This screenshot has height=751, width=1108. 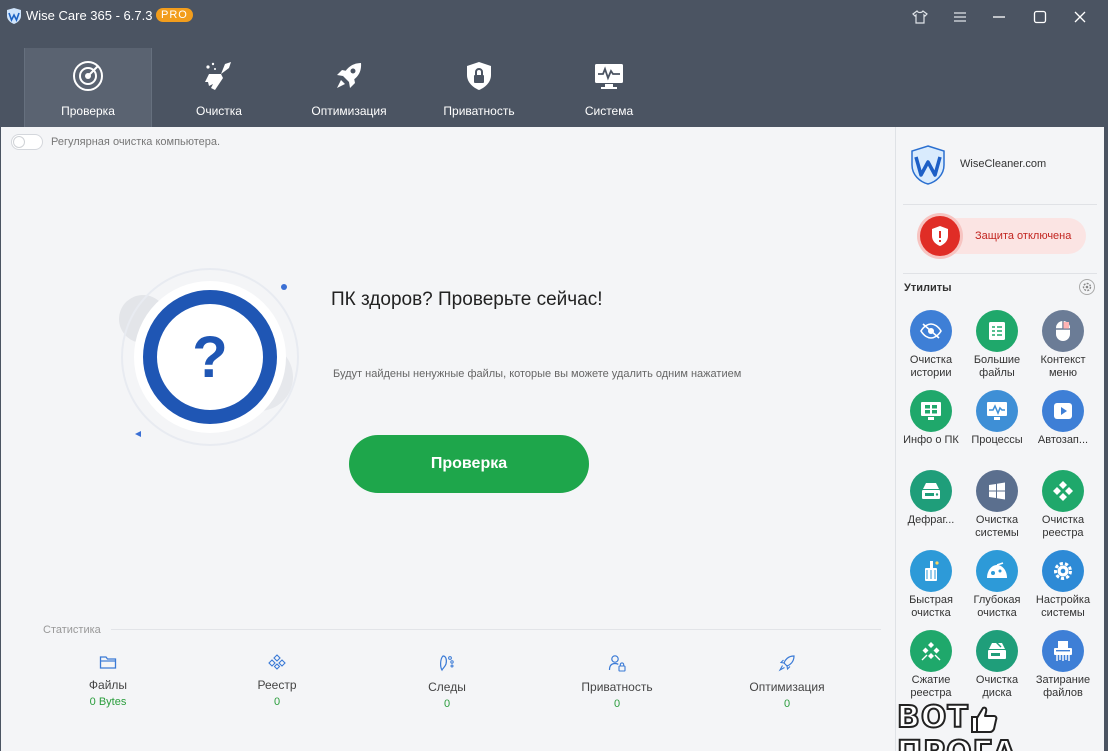 I want to click on tool-system-tune: Настройка системы, so click(x=1063, y=585).